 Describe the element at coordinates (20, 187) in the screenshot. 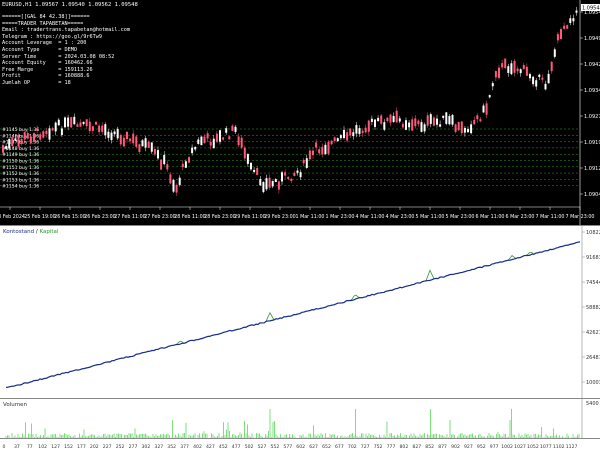

I see `order-level-label: #1154 buy 1.36` at that location.